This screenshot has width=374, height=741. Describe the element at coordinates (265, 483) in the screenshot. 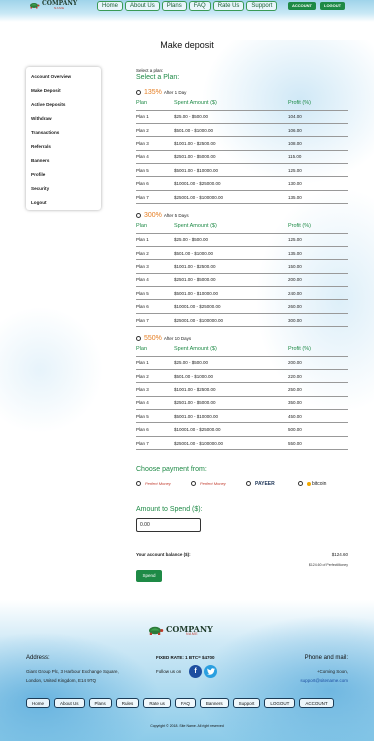

I see `payeer-logo: PAYEER` at that location.